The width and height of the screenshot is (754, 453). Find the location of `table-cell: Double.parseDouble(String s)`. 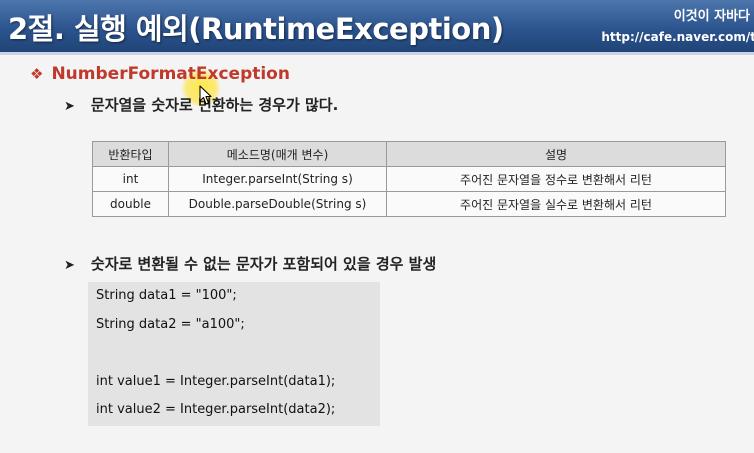

table-cell: Double.parseDouble(String s) is located at coordinates (277, 204).